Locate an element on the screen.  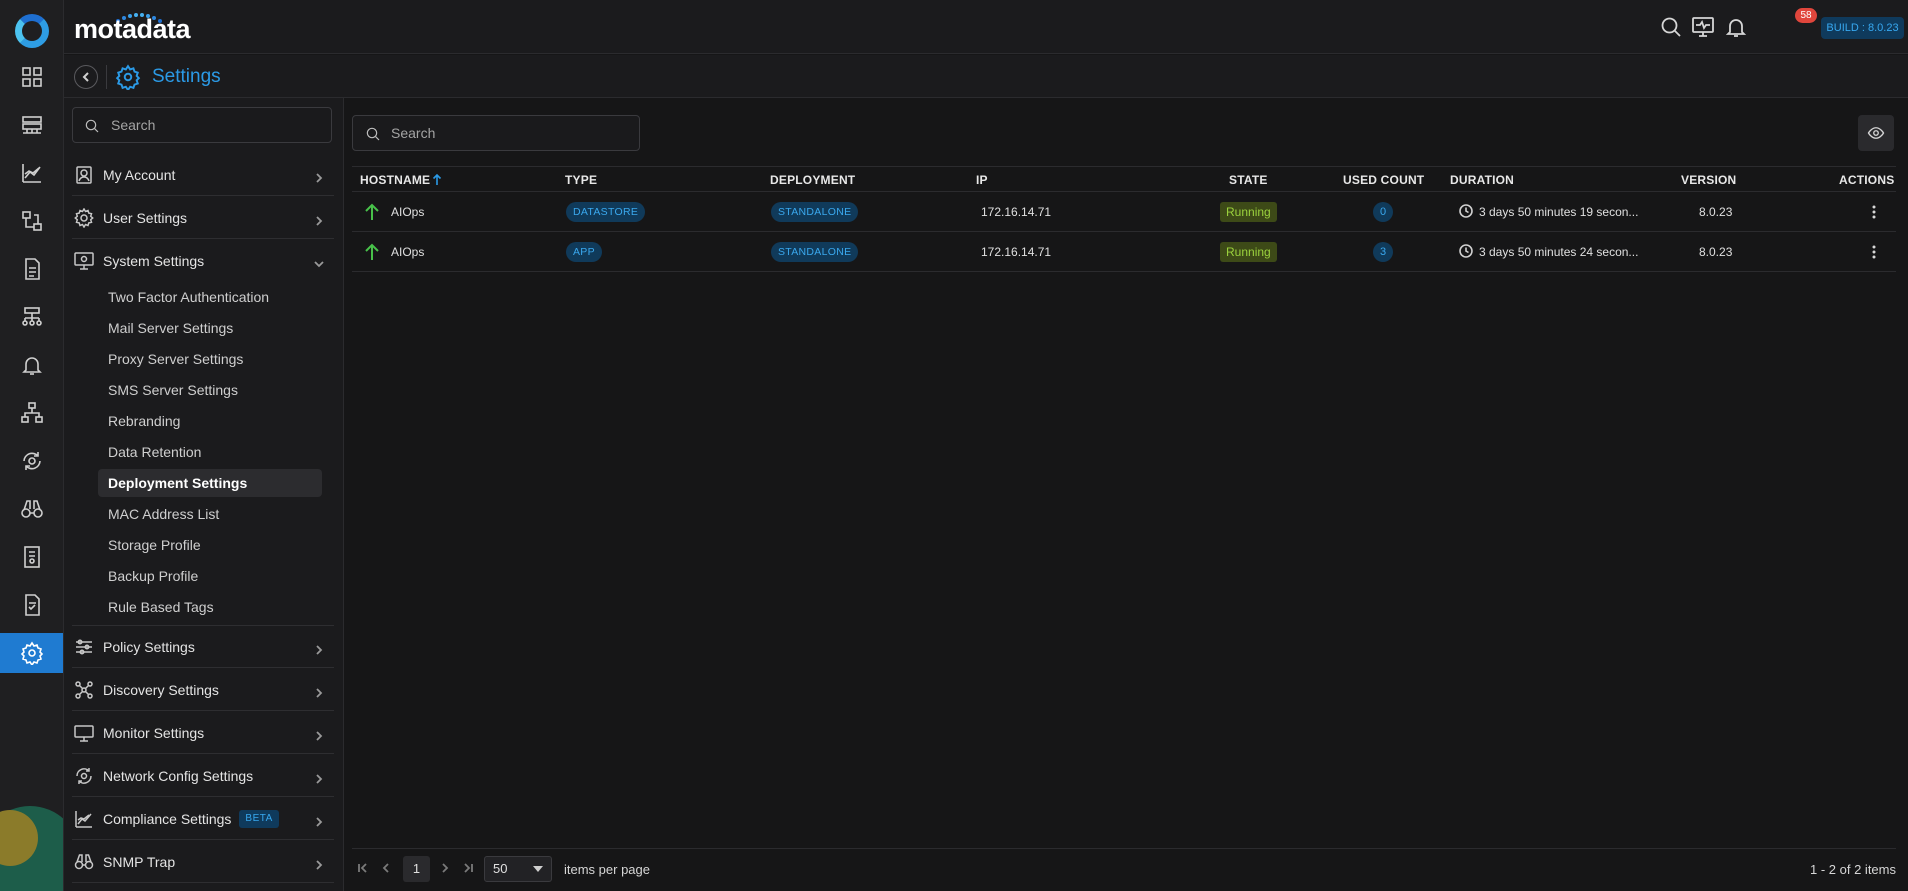
sidebar-search-input is located at coordinates (211, 125).